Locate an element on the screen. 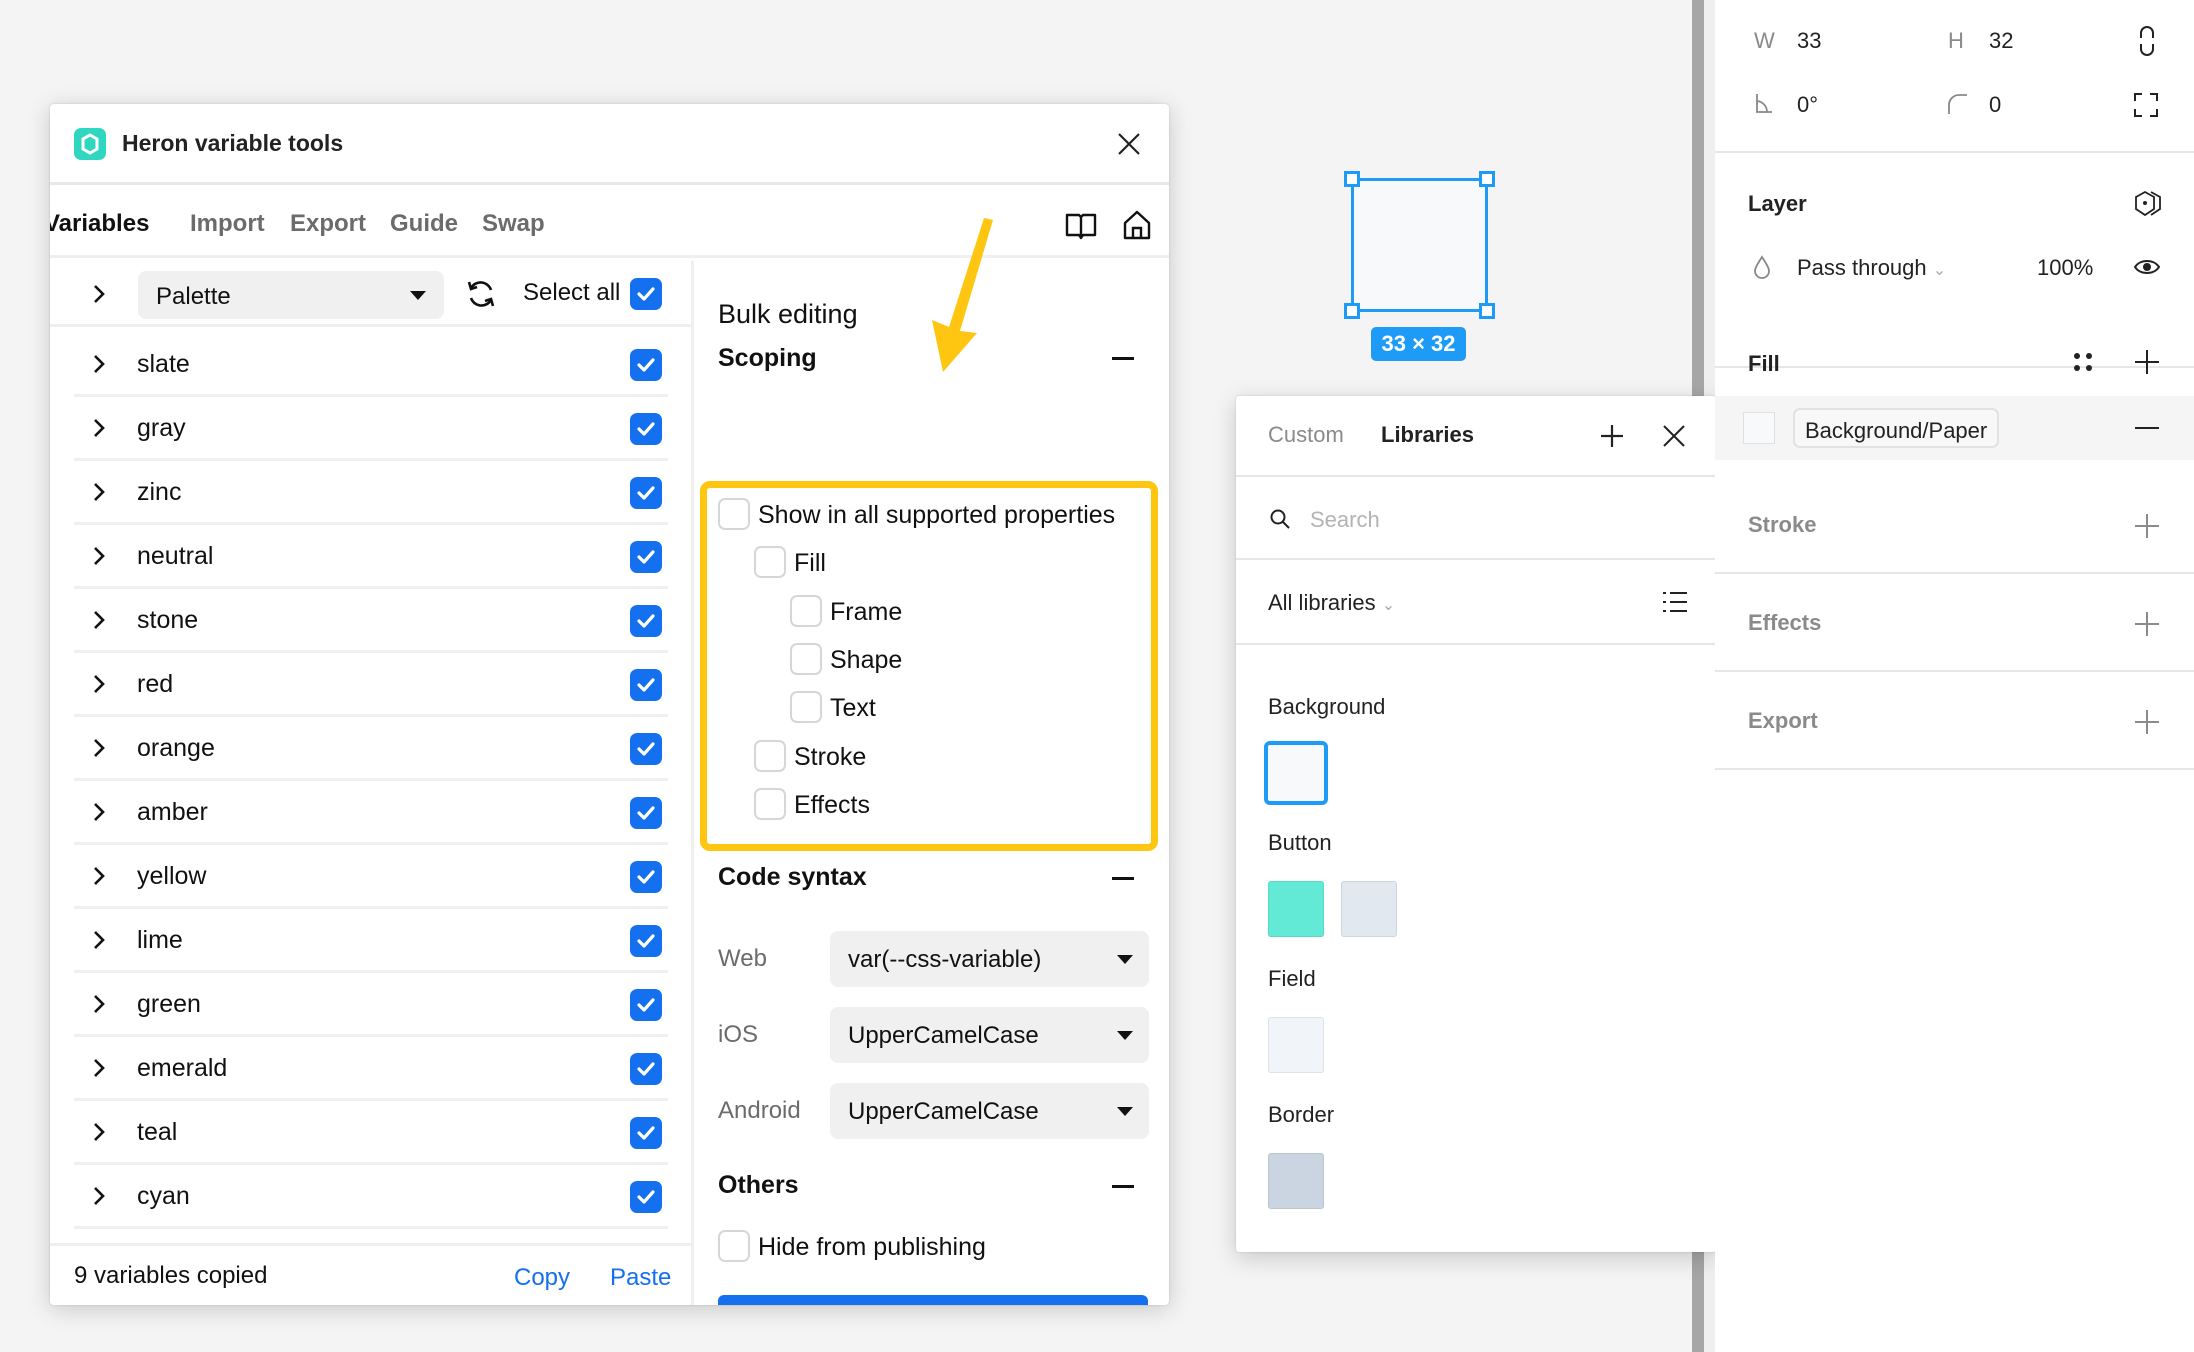 The image size is (2194, 1352). variable-group-row: emerald is located at coordinates (371, 1069).